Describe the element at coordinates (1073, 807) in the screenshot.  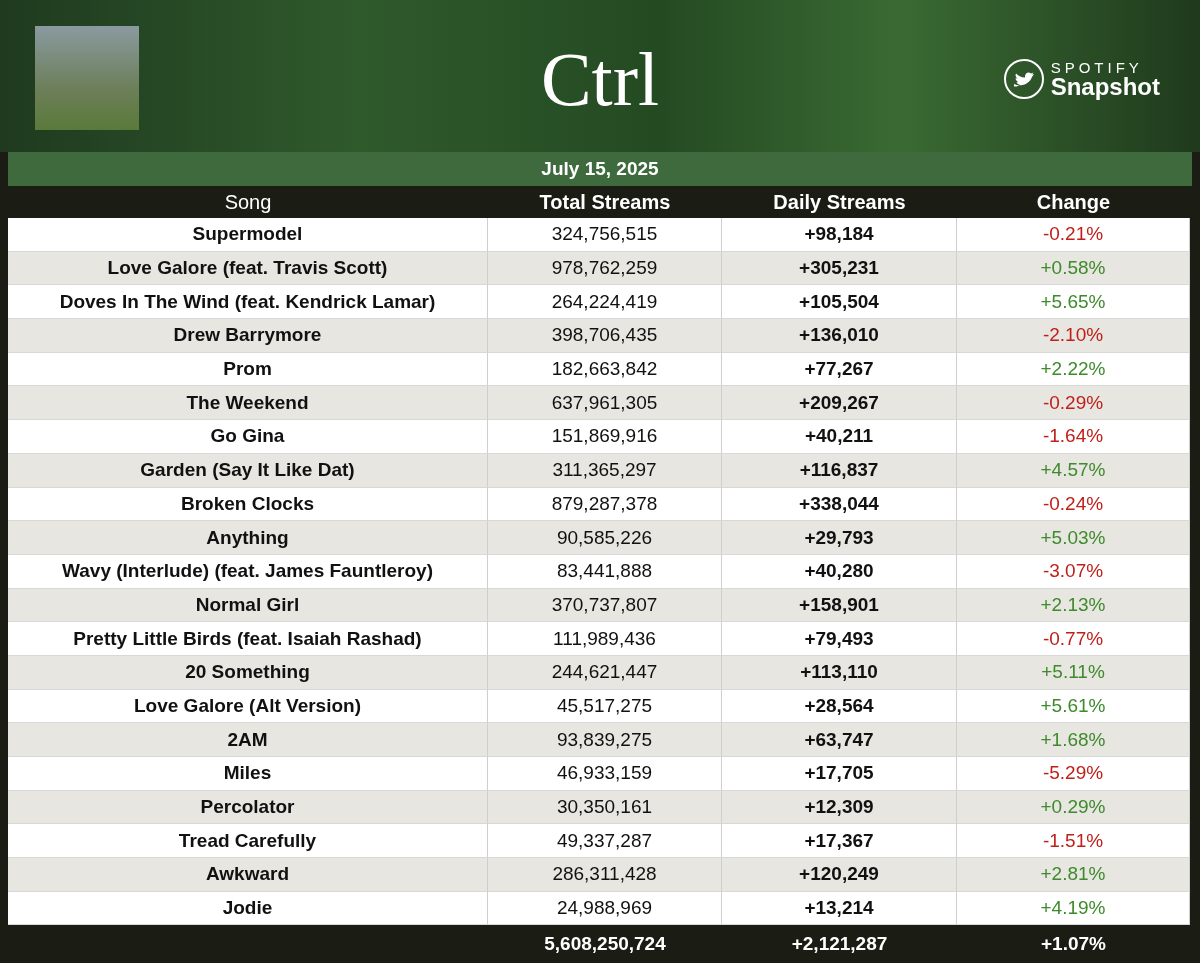
I see `change-cell: +0.29%` at that location.